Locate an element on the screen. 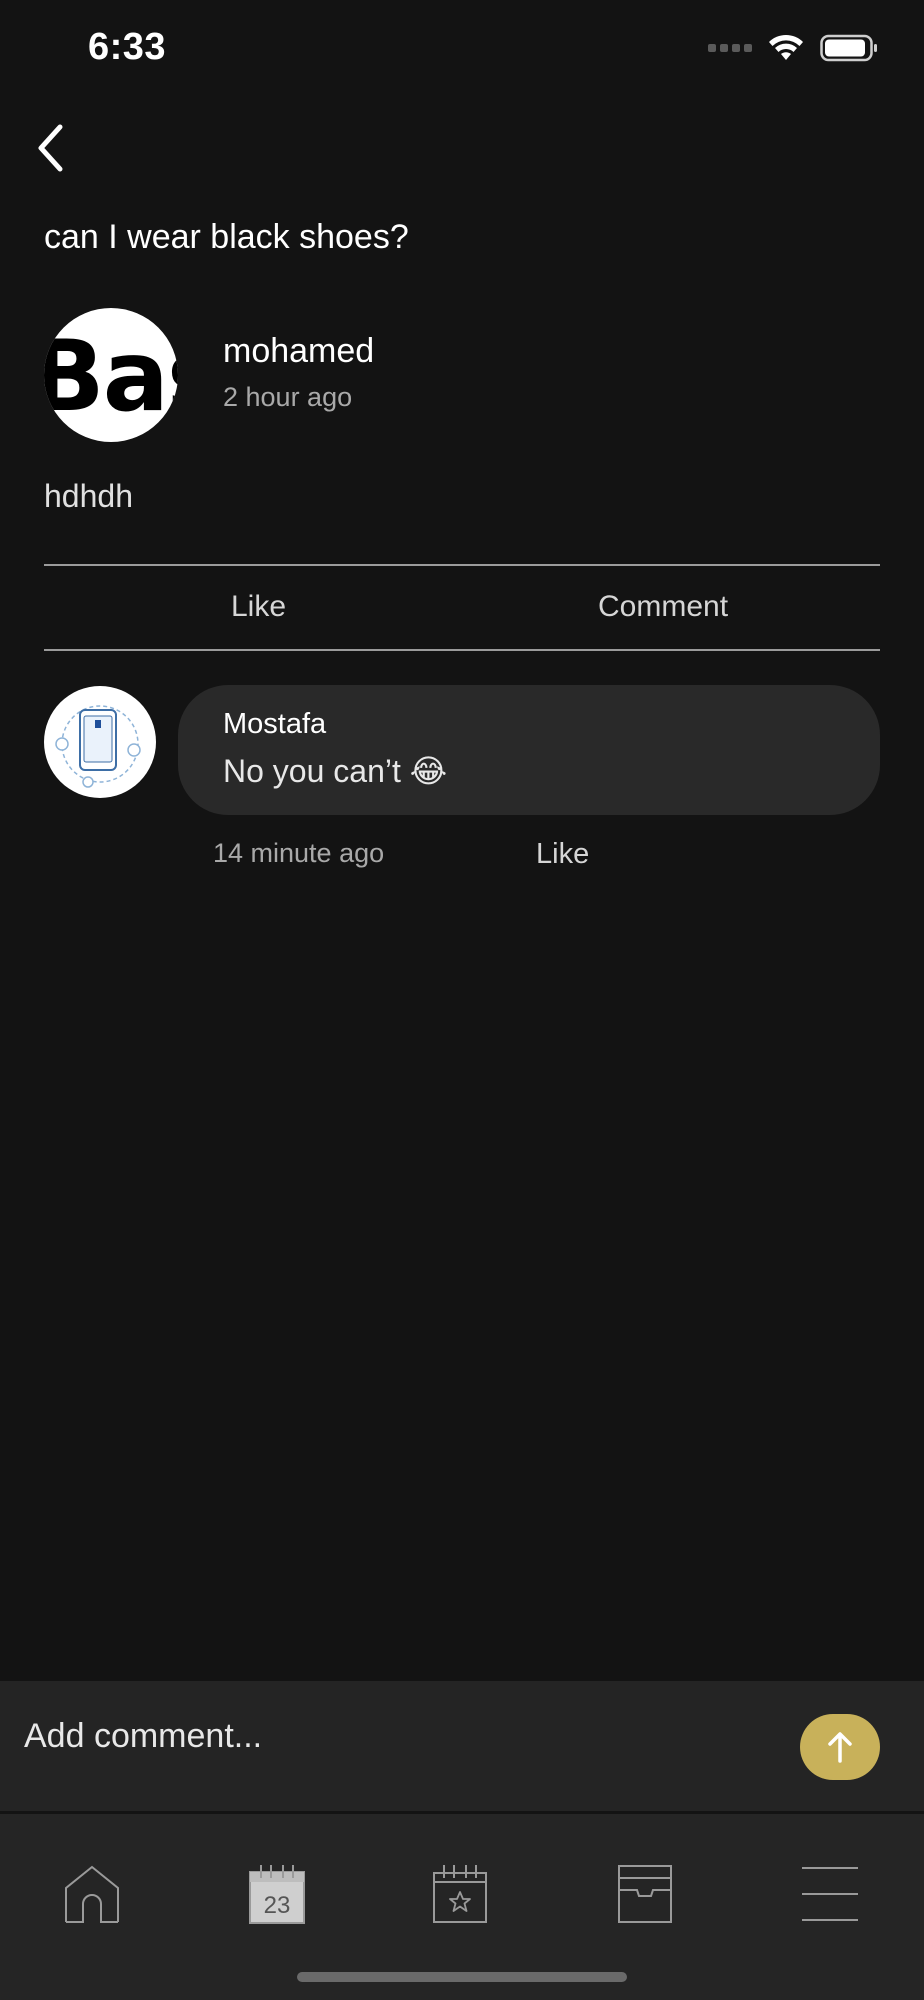 This screenshot has width=924, height=2000. like-button: Like is located at coordinates (258, 607).